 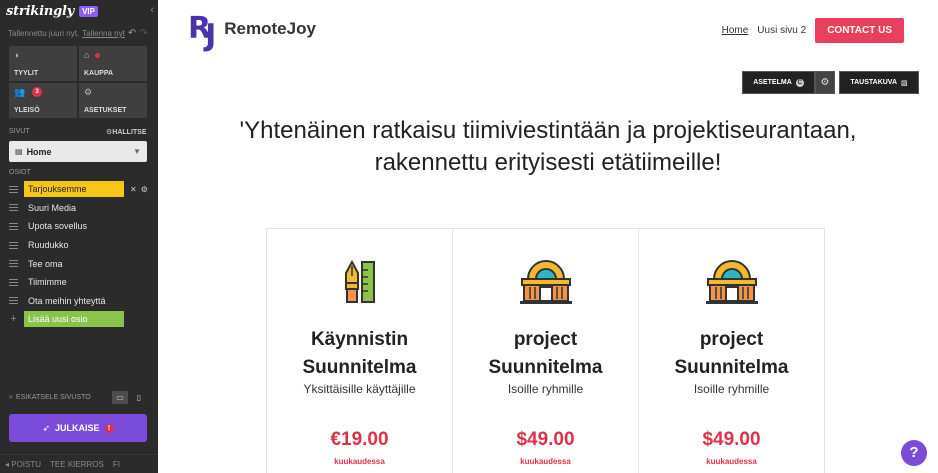 What do you see at coordinates (731, 354) in the screenshot?
I see `plan-name: project Suunnitelma` at bounding box center [731, 354].